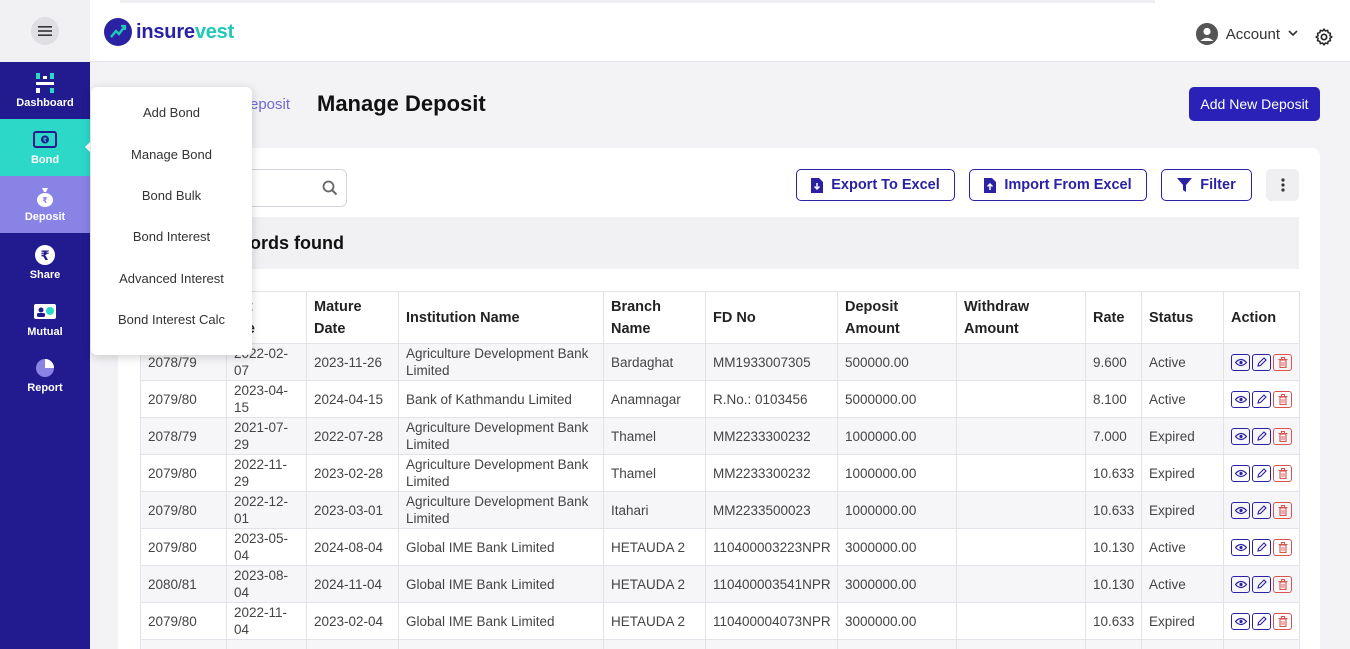 This screenshot has height=649, width=1350. Describe the element at coordinates (897, 317) in the screenshot. I see `col-deposit-amount: Deposit Amount` at that location.